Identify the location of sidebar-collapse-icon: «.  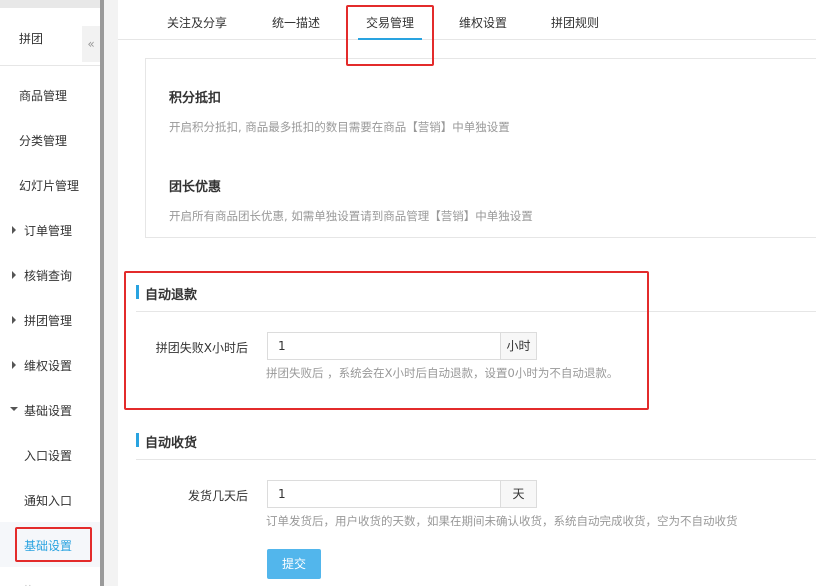
(91, 44).